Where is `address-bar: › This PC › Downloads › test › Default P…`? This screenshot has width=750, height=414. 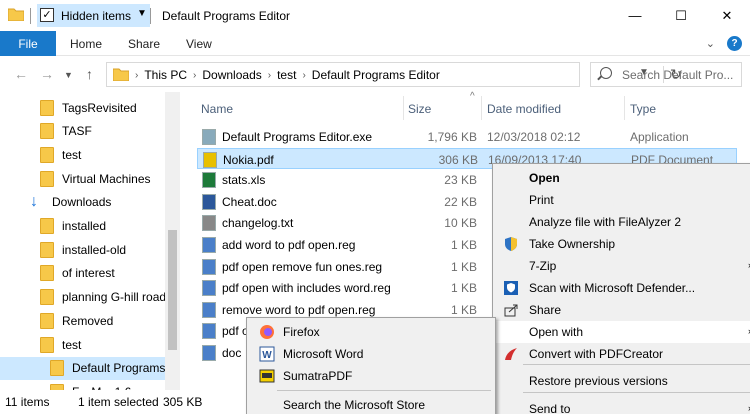
address-bar: › This PC › Downloads › test › Default P… is located at coordinates (394, 74).